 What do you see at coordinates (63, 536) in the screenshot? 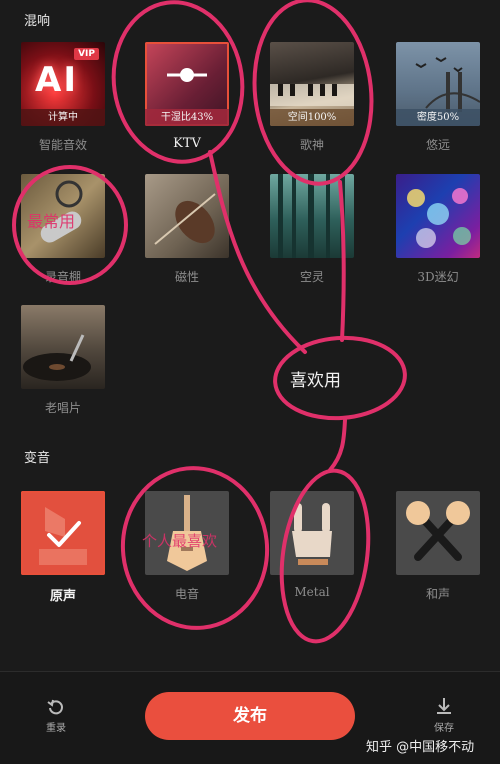
I see `checkmark-icon` at bounding box center [63, 536].